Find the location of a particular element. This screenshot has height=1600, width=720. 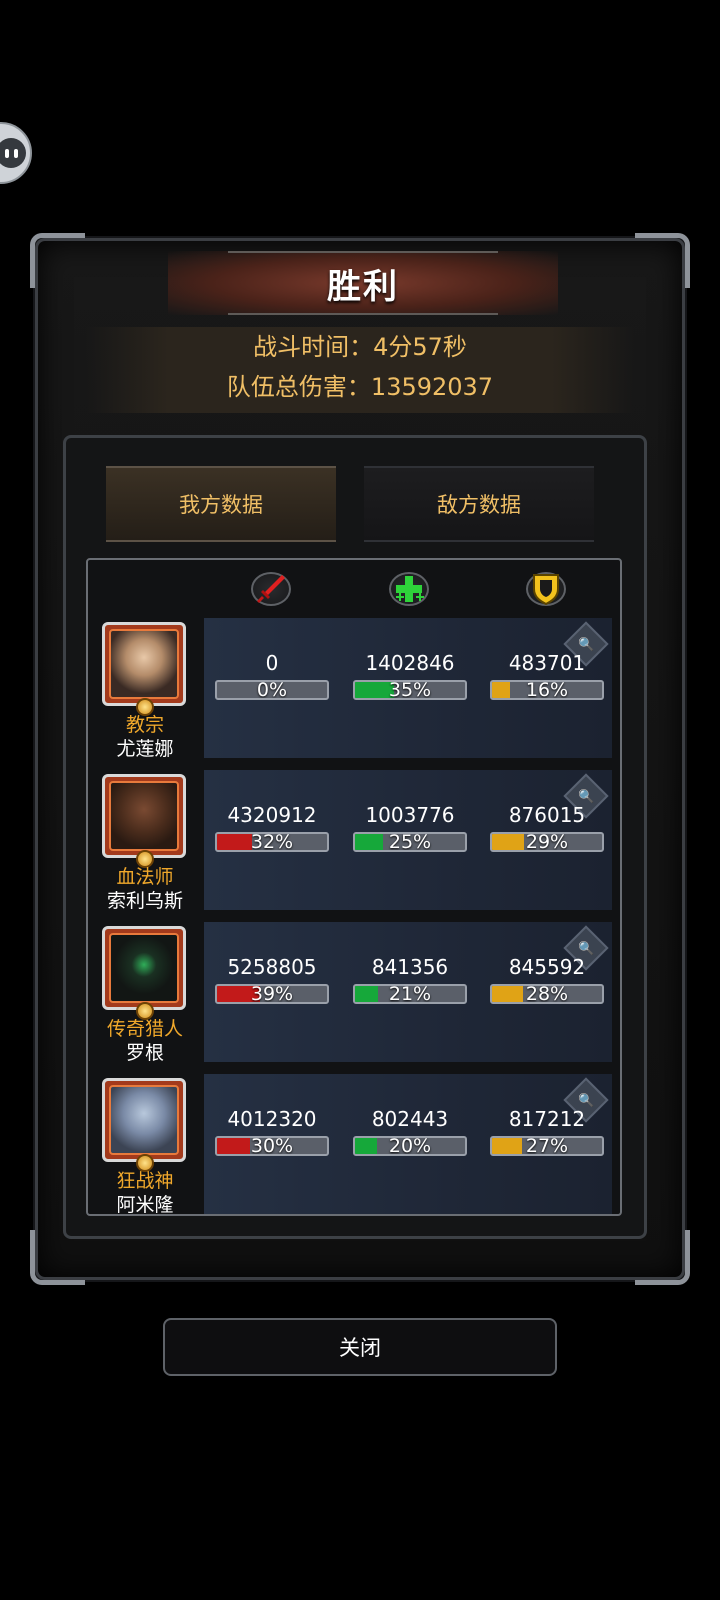

tank-stat: 845592 28% is located at coordinates (547, 979).